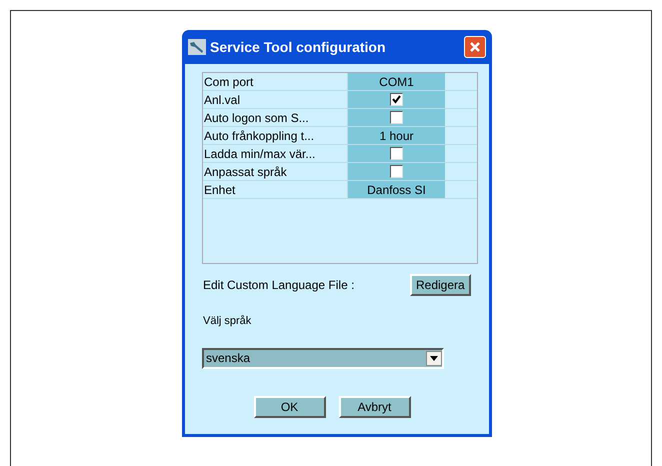 The height and width of the screenshot is (466, 662). I want to click on close-icon, so click(475, 47).